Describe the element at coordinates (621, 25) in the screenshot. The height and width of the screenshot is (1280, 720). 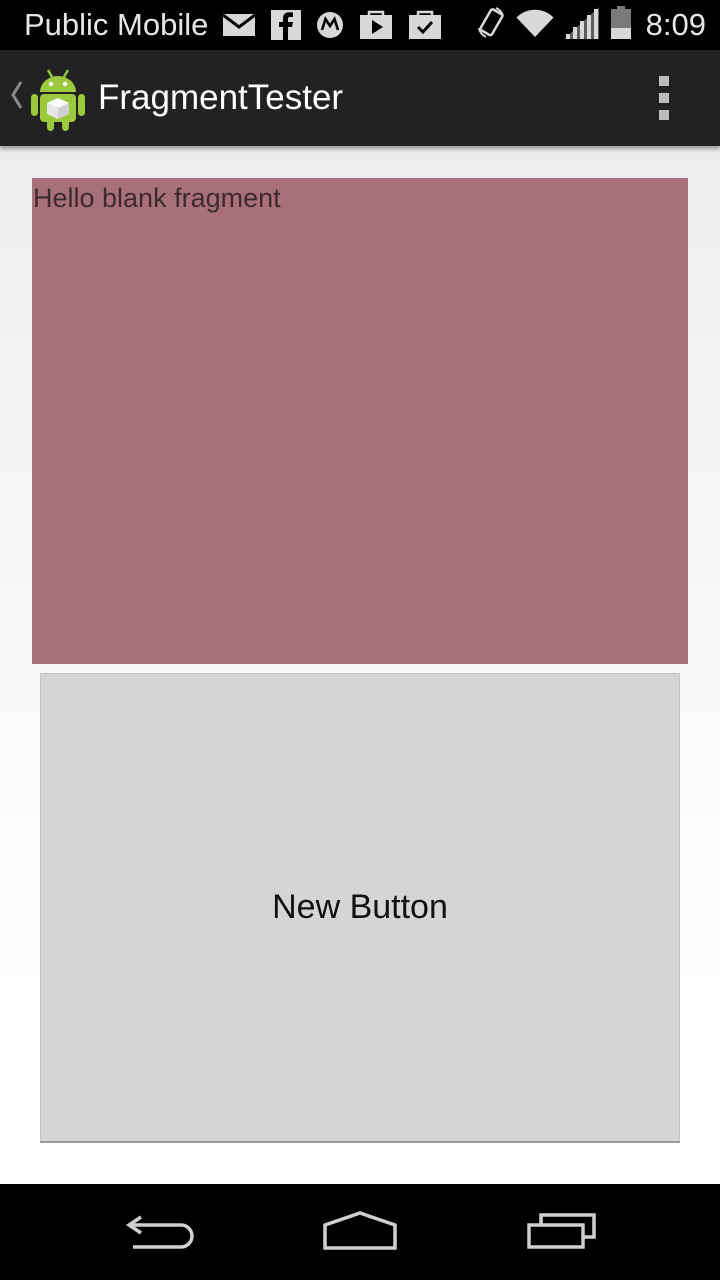
I see `battery-icon` at that location.